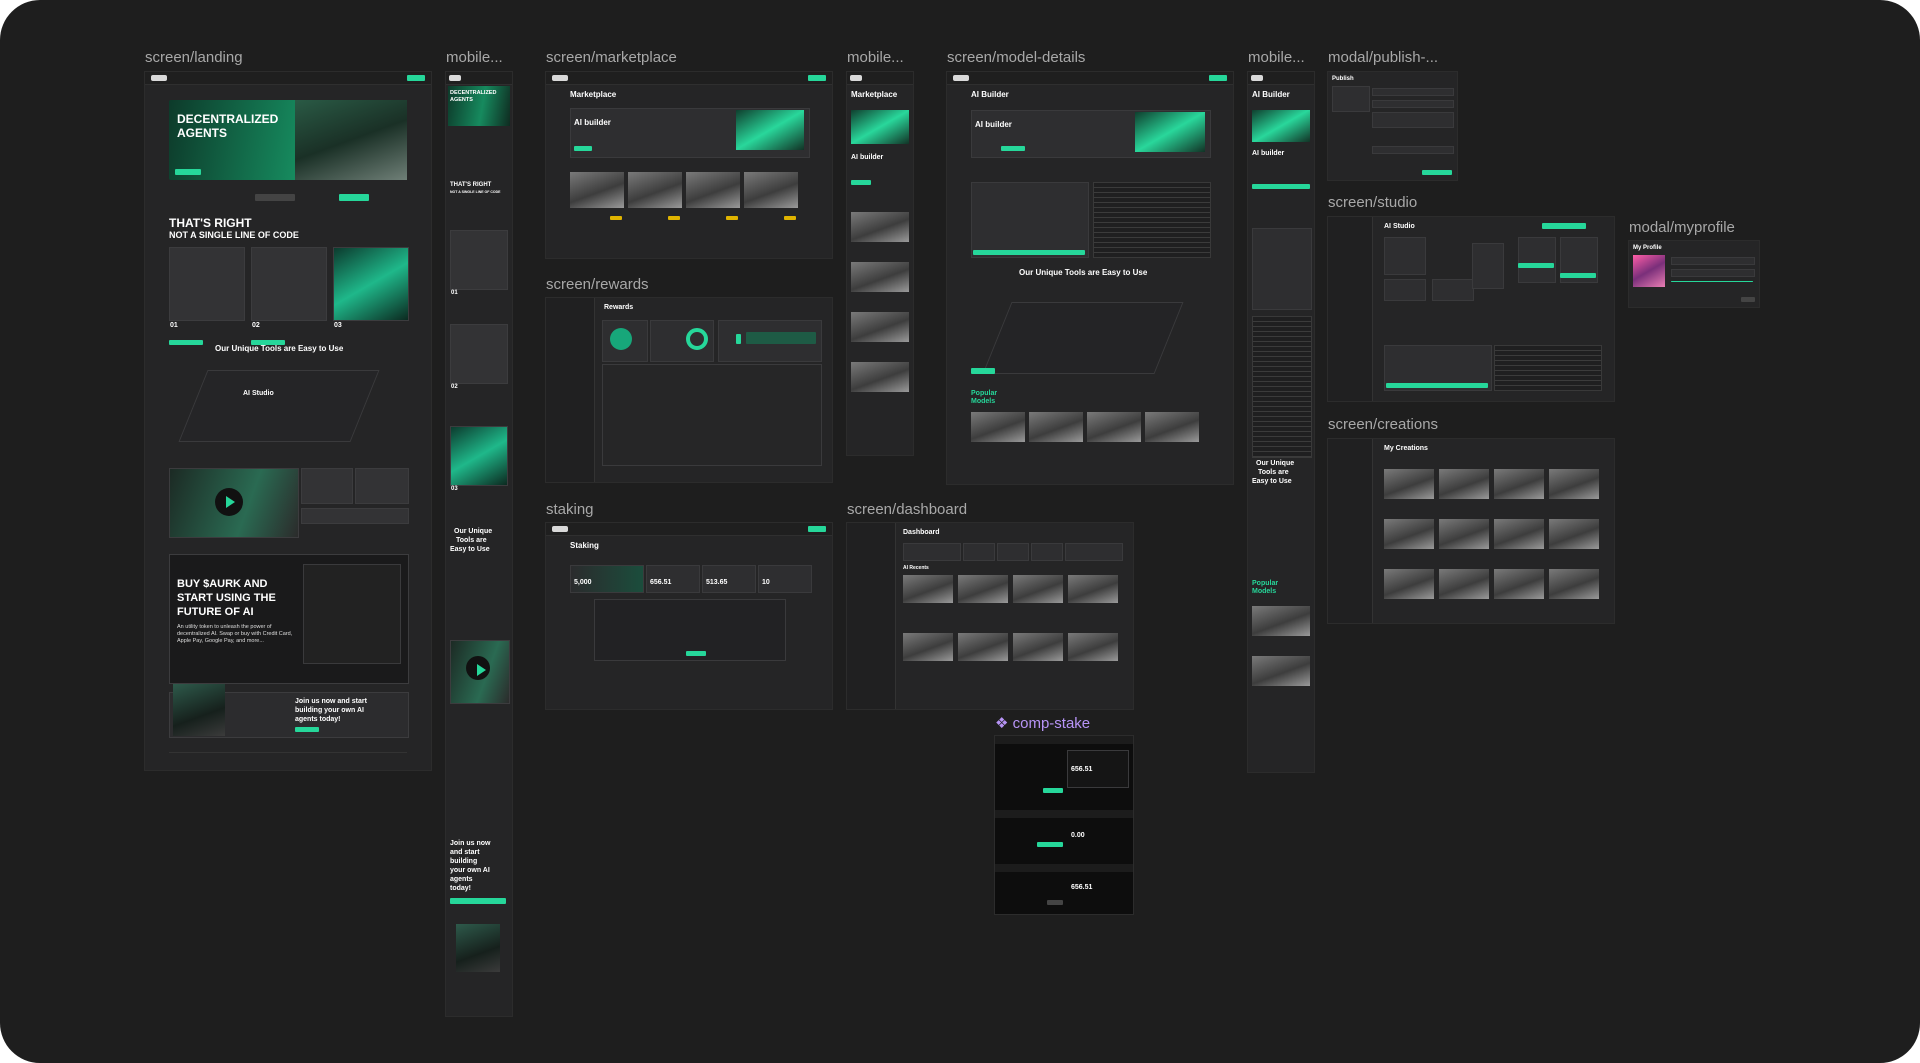  Describe the element at coordinates (689, 390) in the screenshot. I see `frame-rewards: Rewards` at that location.